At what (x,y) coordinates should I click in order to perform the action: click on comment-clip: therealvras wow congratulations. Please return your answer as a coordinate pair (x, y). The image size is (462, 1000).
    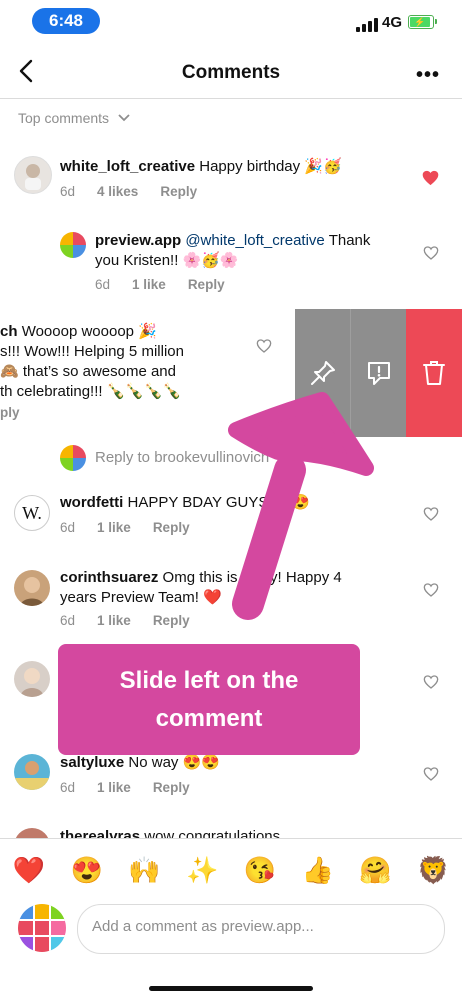
    Looking at the image, I should click on (231, 832).